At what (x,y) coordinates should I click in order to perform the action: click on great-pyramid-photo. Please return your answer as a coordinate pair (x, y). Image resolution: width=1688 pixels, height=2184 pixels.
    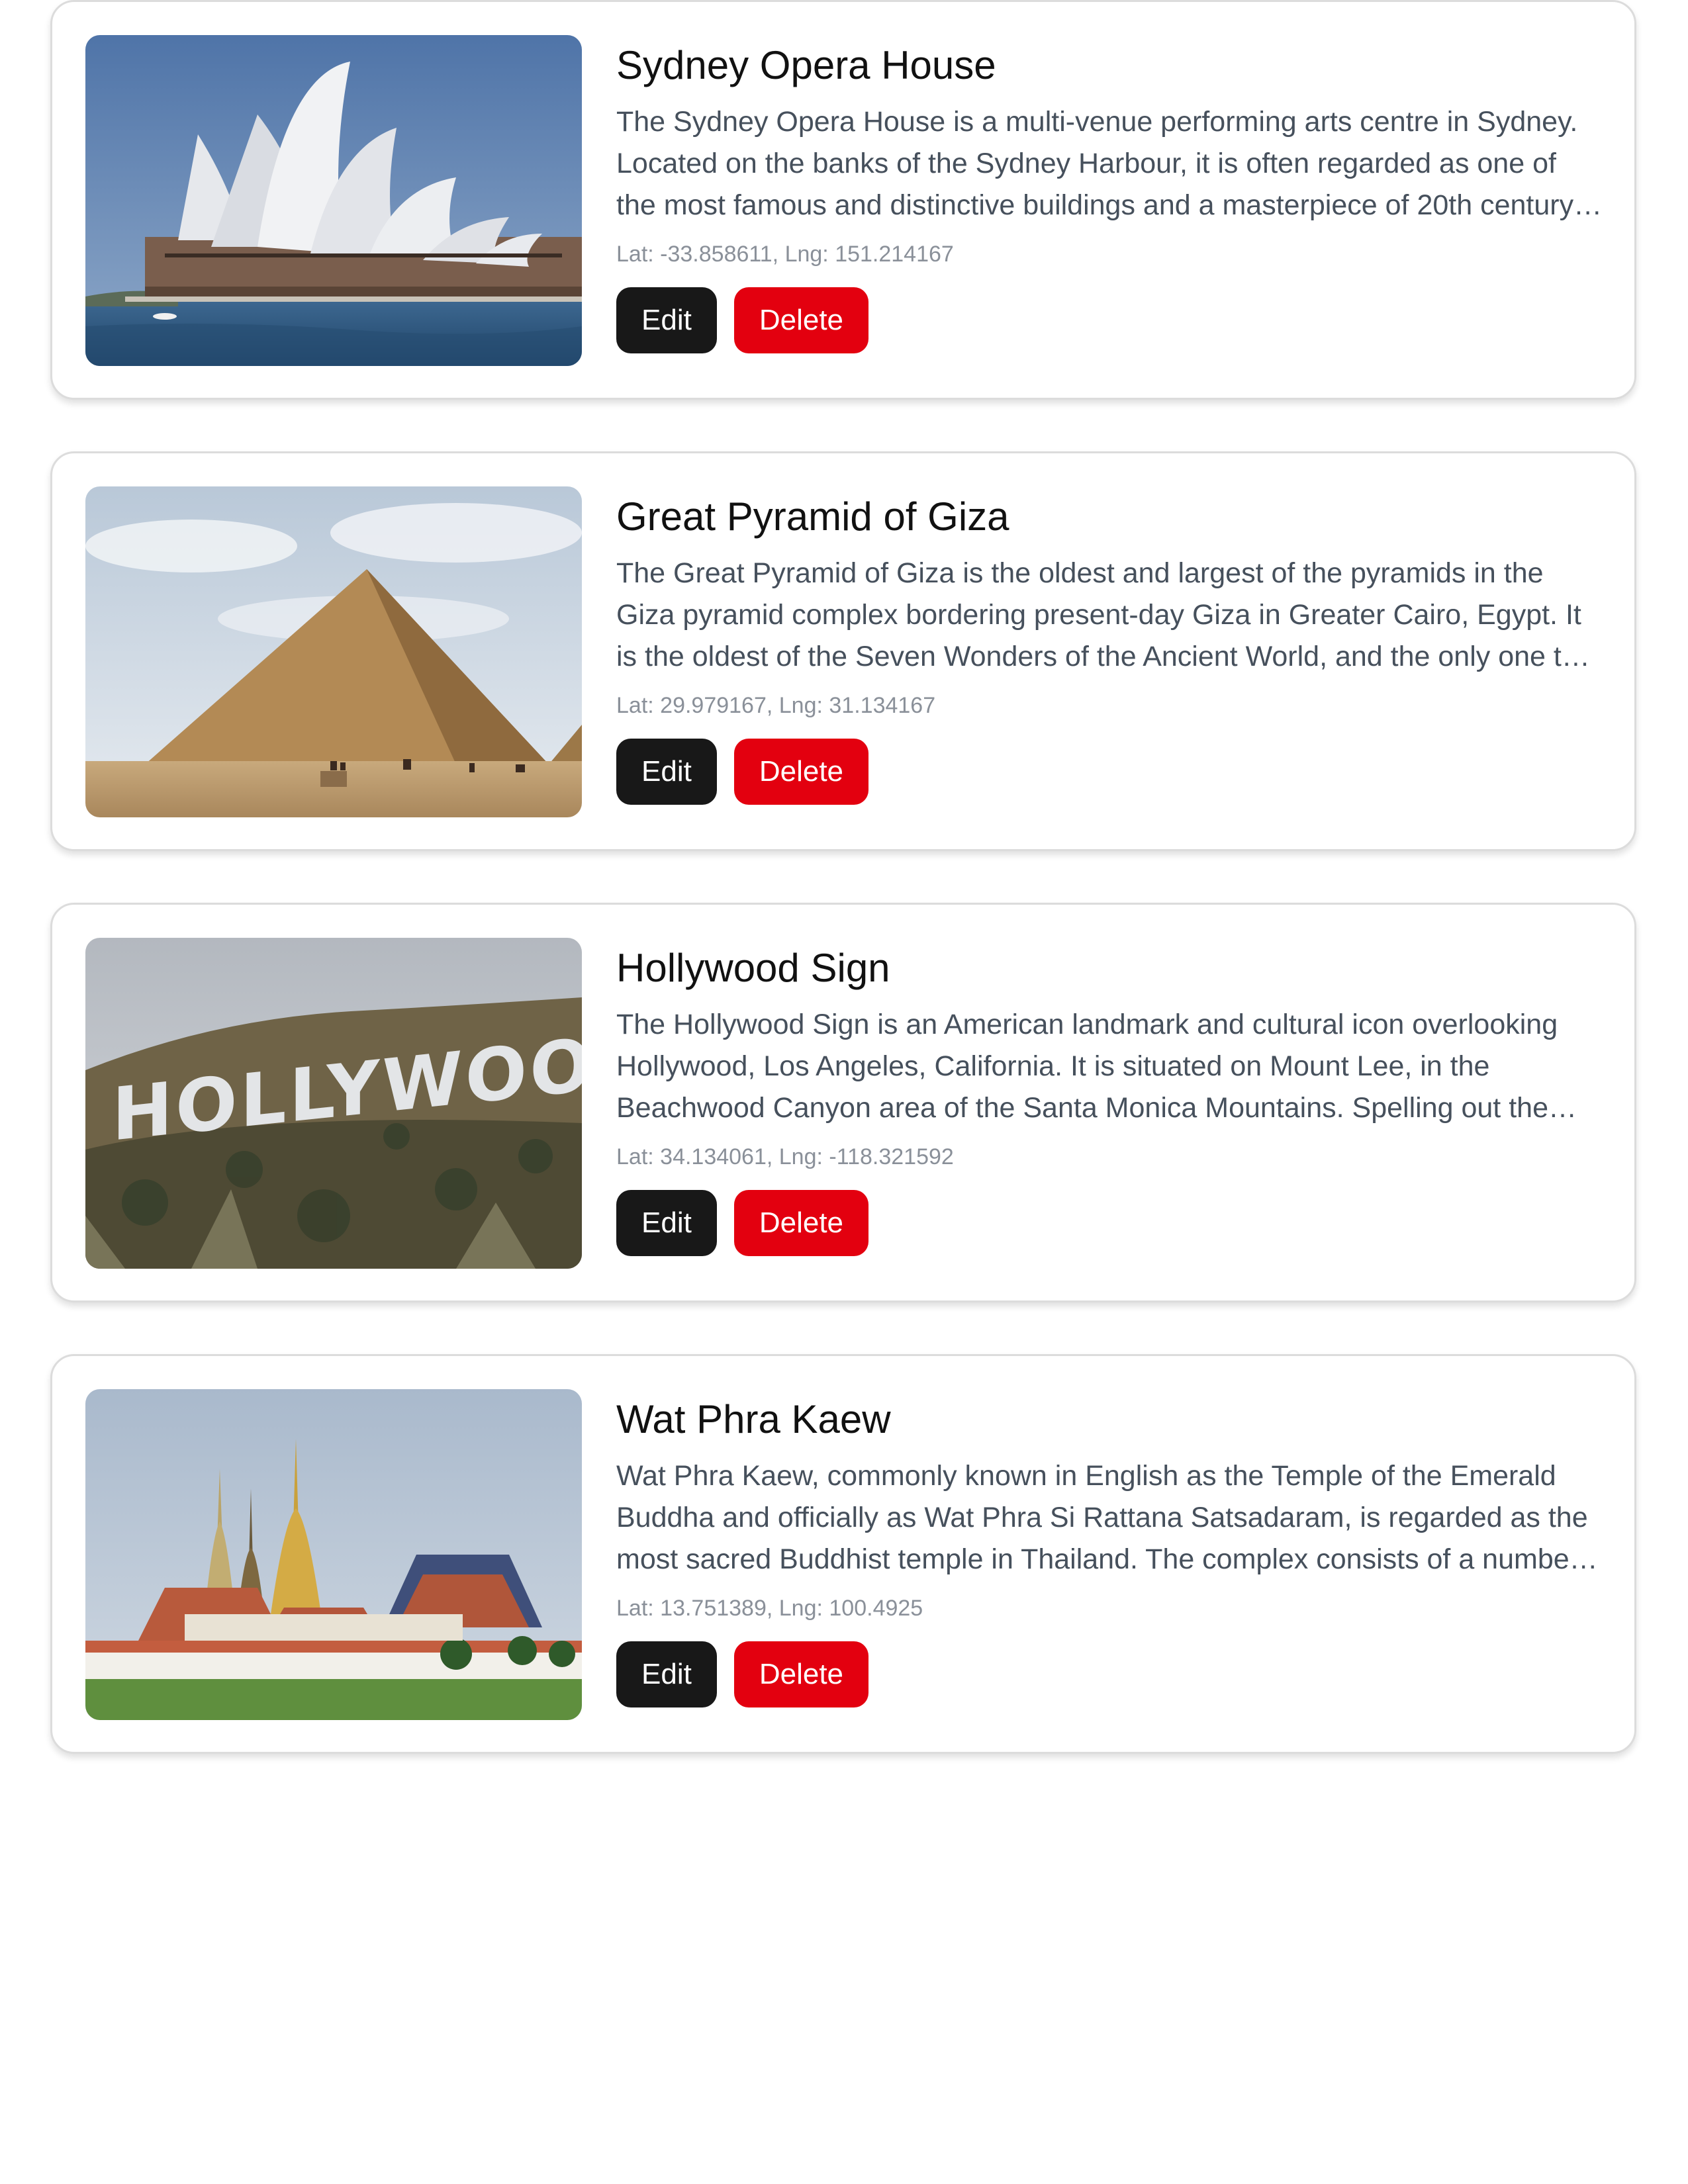
    Looking at the image, I should click on (333, 651).